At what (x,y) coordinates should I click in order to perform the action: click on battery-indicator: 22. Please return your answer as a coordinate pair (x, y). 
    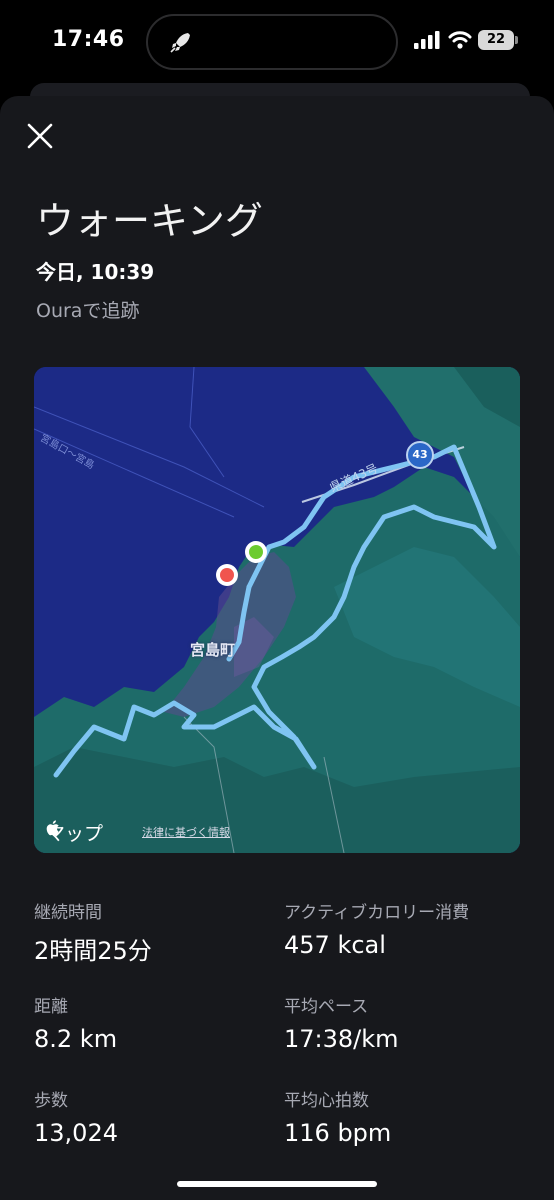
    Looking at the image, I should click on (496, 40).